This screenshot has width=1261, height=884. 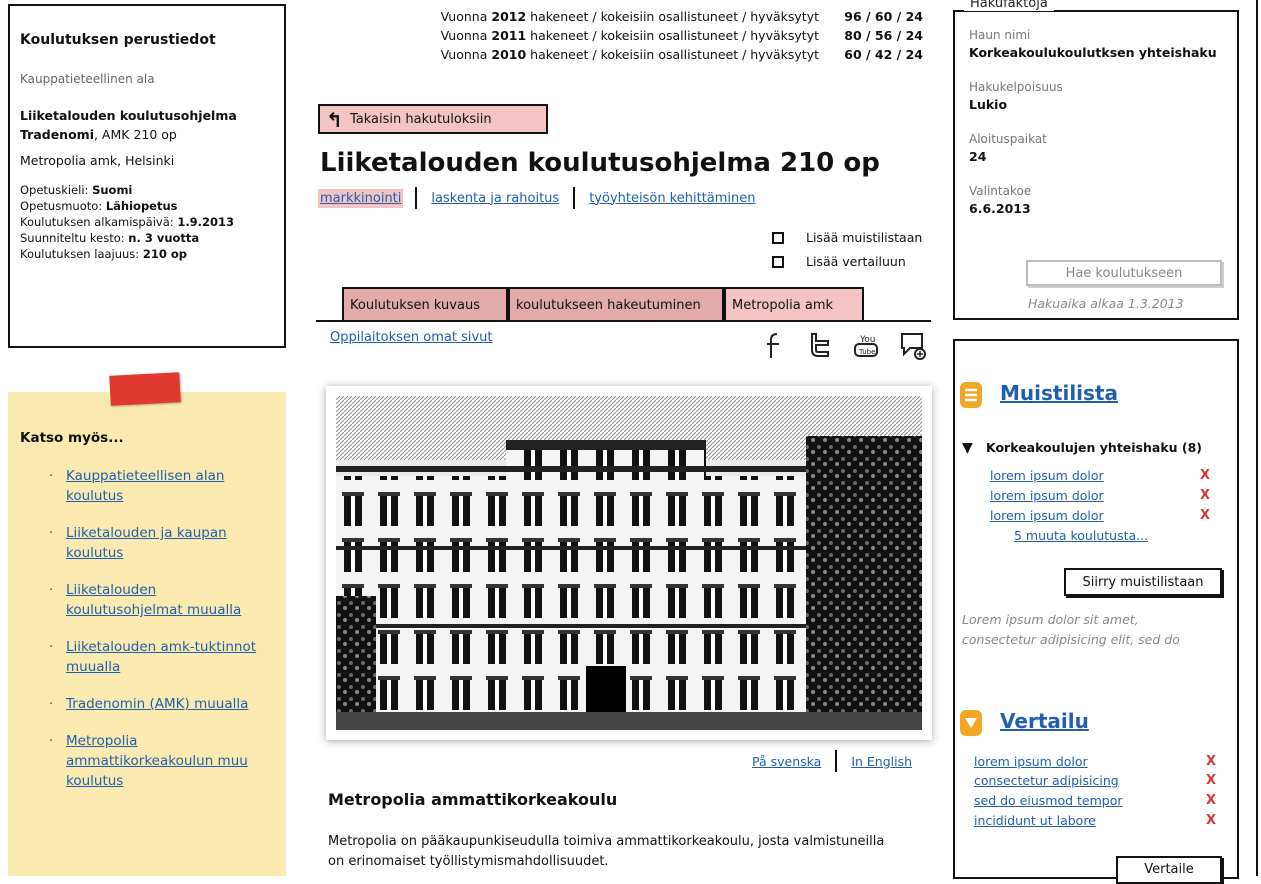 I want to click on fact-label: Hakukelpoisuus, so click(x=1016, y=87).